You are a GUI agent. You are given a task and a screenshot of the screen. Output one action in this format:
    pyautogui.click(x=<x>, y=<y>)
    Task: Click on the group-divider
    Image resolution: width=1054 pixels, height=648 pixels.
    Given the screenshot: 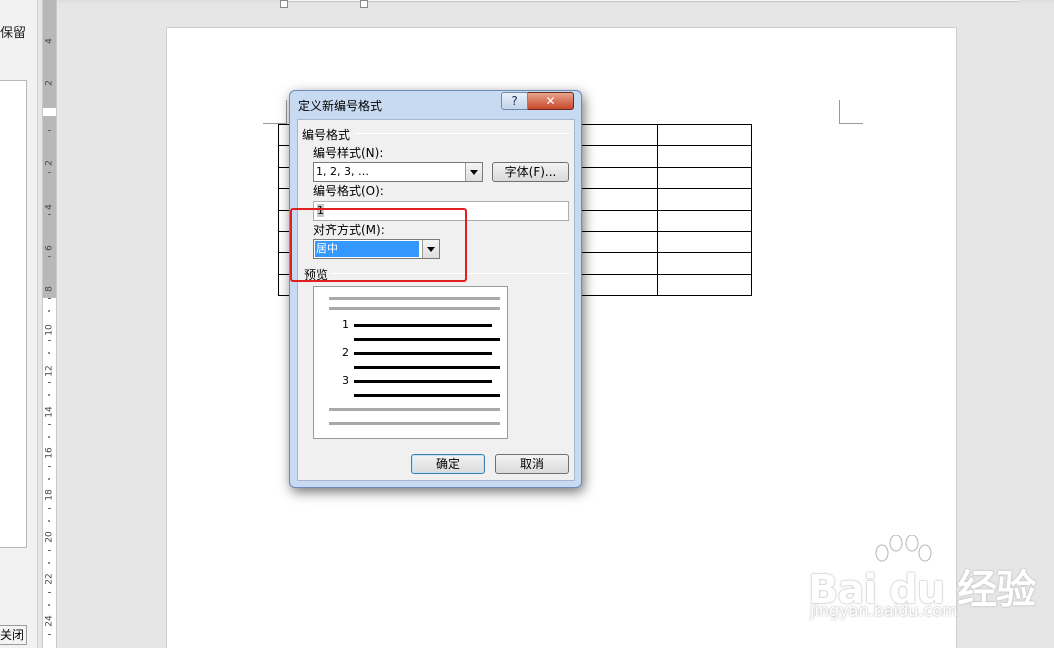 What is the action you would take?
    pyautogui.click(x=462, y=133)
    